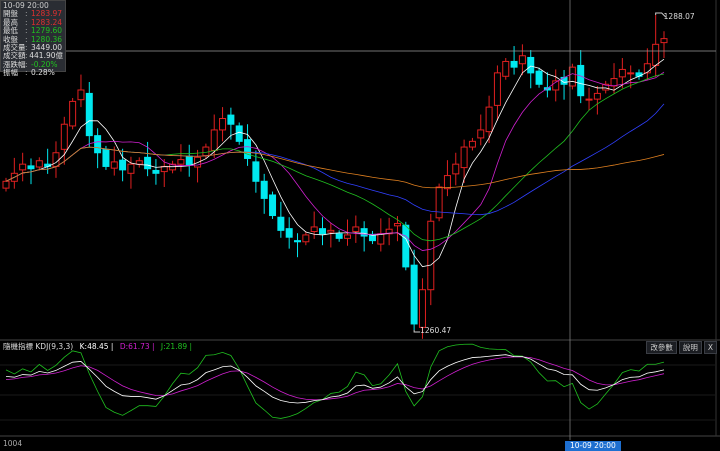 This screenshot has height=451, width=720. What do you see at coordinates (690, 347) in the screenshot?
I see `help-button: 說明` at bounding box center [690, 347].